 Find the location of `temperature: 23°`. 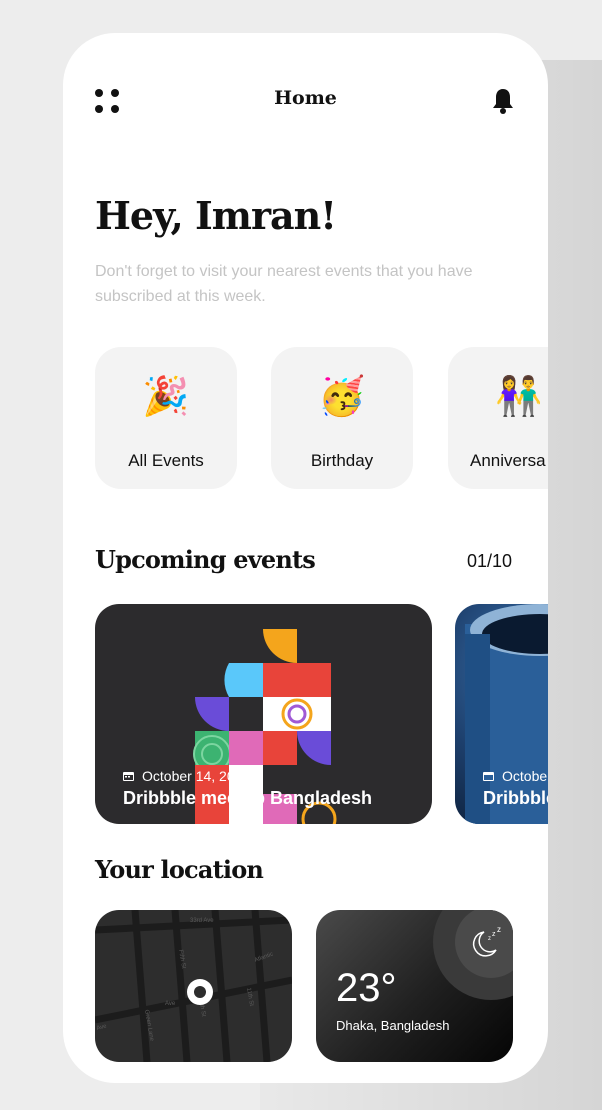

temperature: 23° is located at coordinates (366, 988).